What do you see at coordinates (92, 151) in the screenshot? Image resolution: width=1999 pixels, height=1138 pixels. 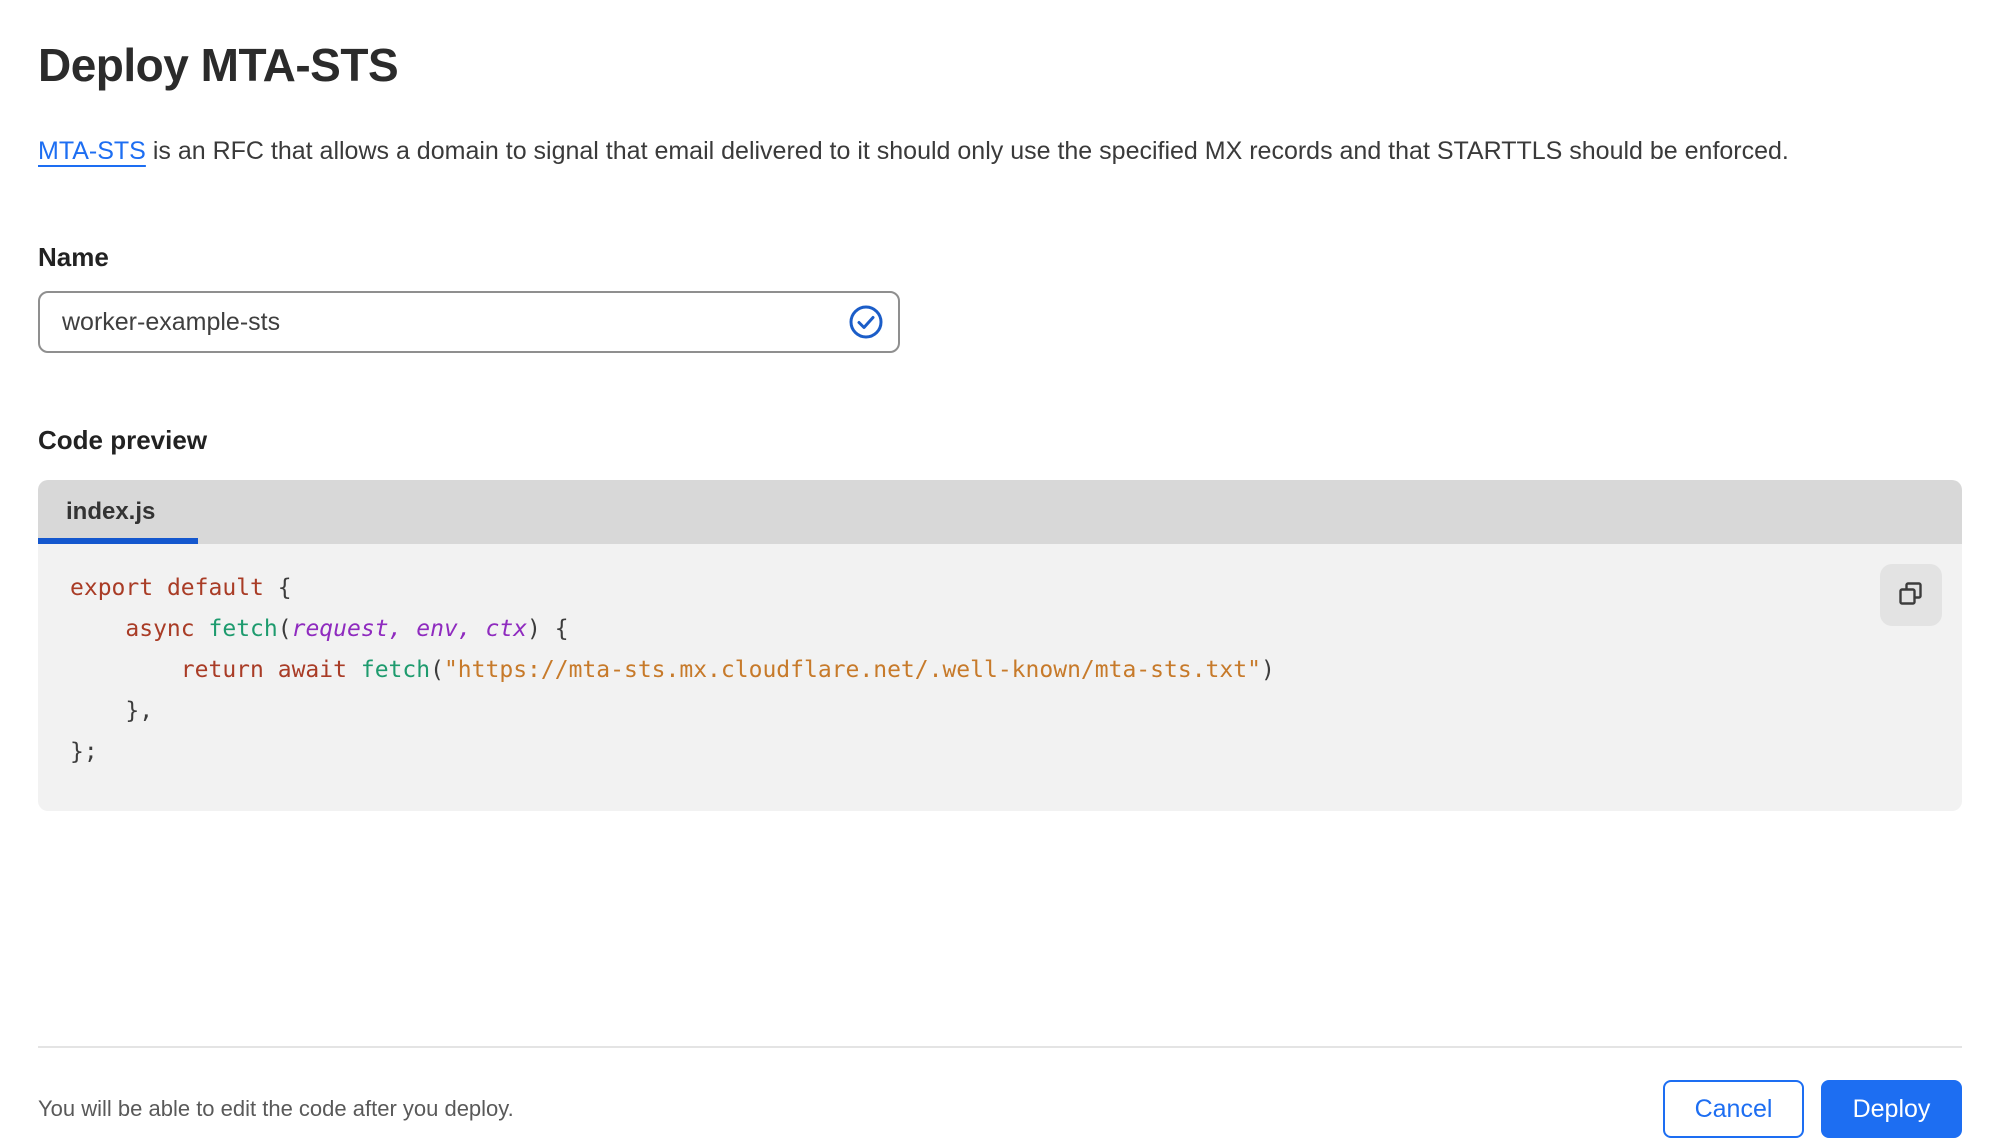 I see `mta-sts-link: MTA-STS` at bounding box center [92, 151].